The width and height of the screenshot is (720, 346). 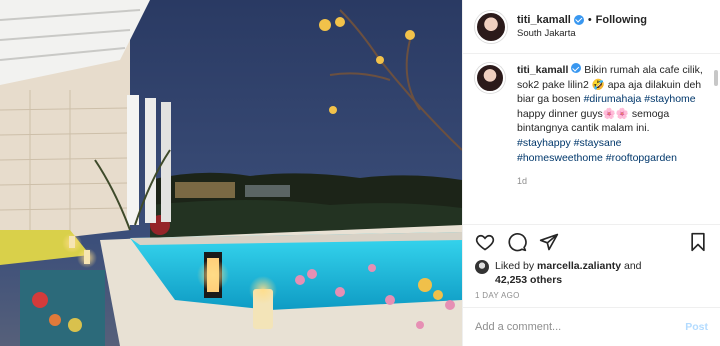 I want to click on hashtag-stayhome: #stayhome, so click(x=669, y=99).